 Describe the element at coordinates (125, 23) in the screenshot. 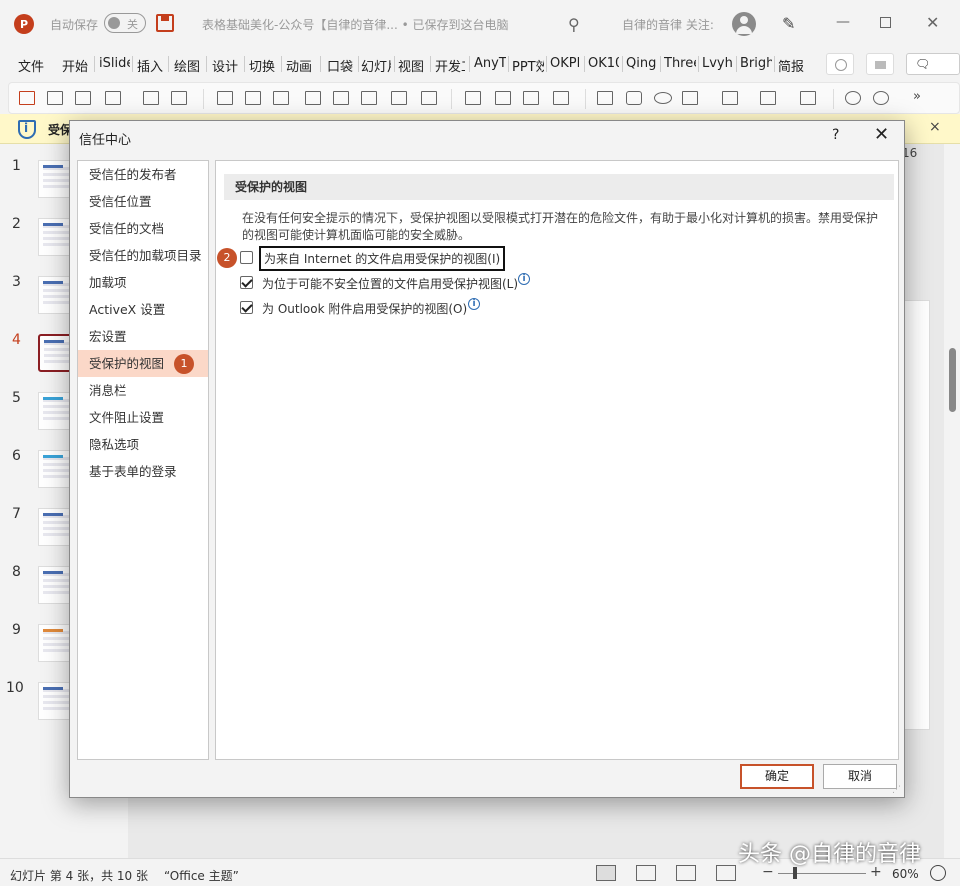

I see `autosave-toggle: 关` at that location.